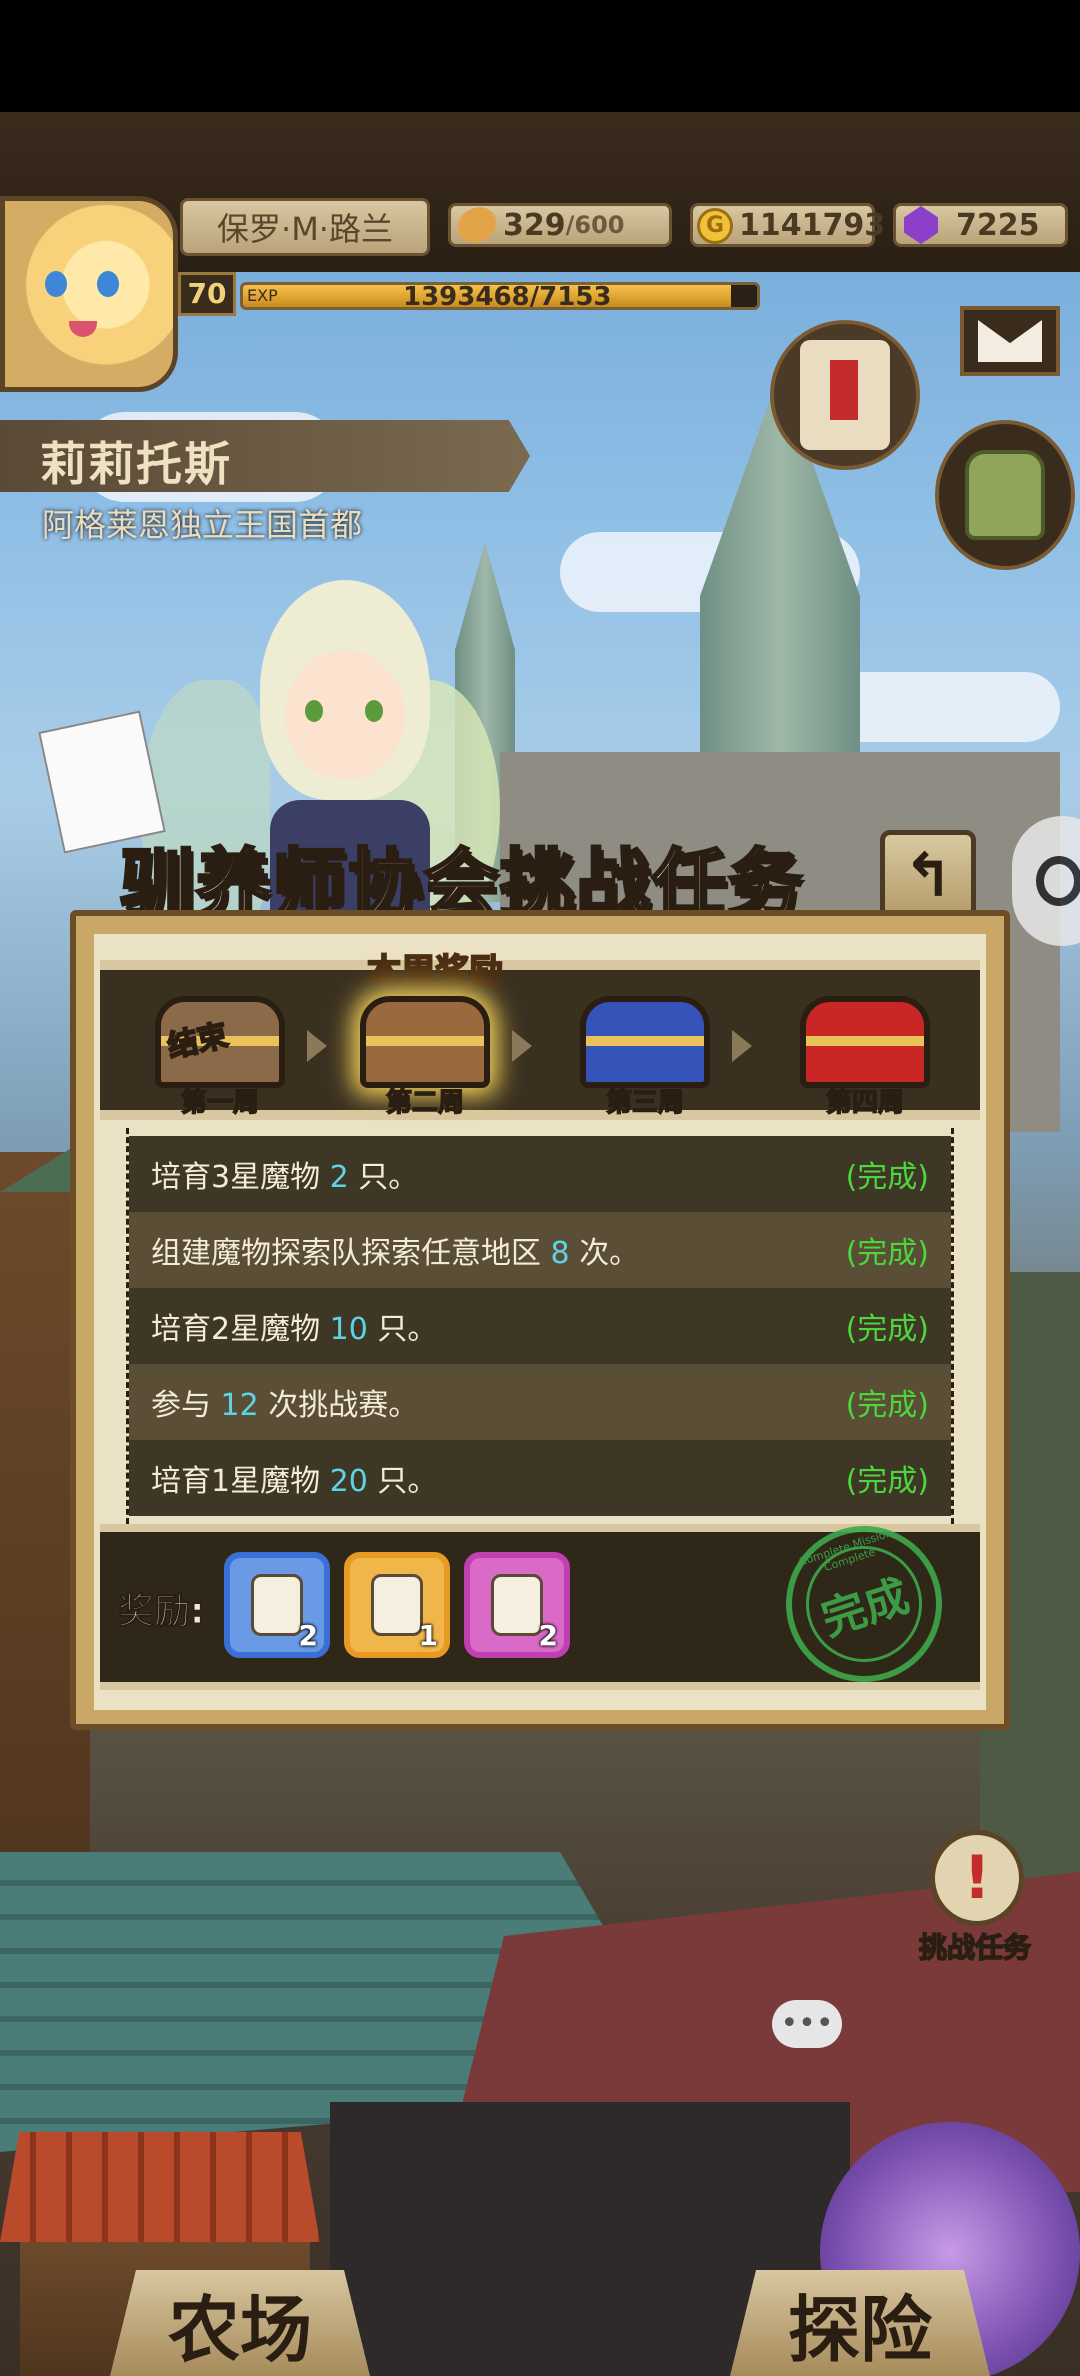 This screenshot has height=2376, width=1080. I want to click on exp-text: 1393468/7153, so click(507, 296).